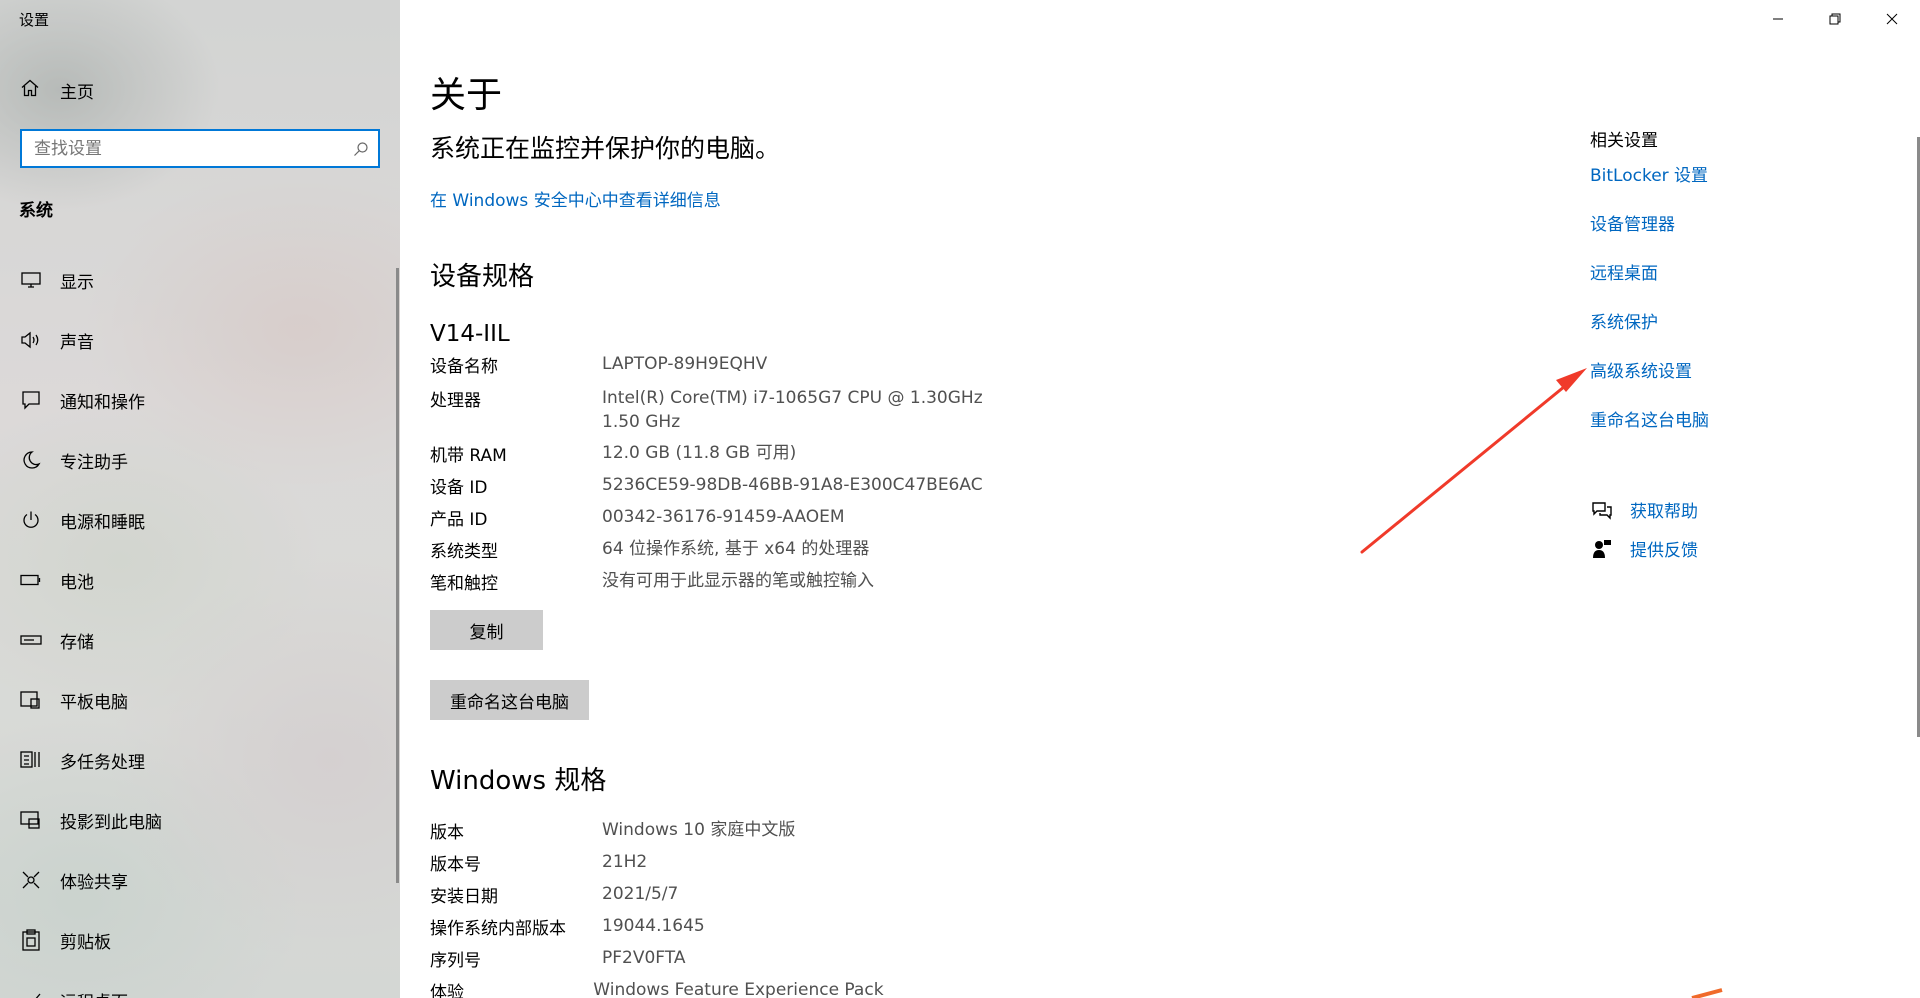 The height and width of the screenshot is (998, 1920). What do you see at coordinates (464, 897) in the screenshot?
I see `spec-key: 安装日期` at bounding box center [464, 897].